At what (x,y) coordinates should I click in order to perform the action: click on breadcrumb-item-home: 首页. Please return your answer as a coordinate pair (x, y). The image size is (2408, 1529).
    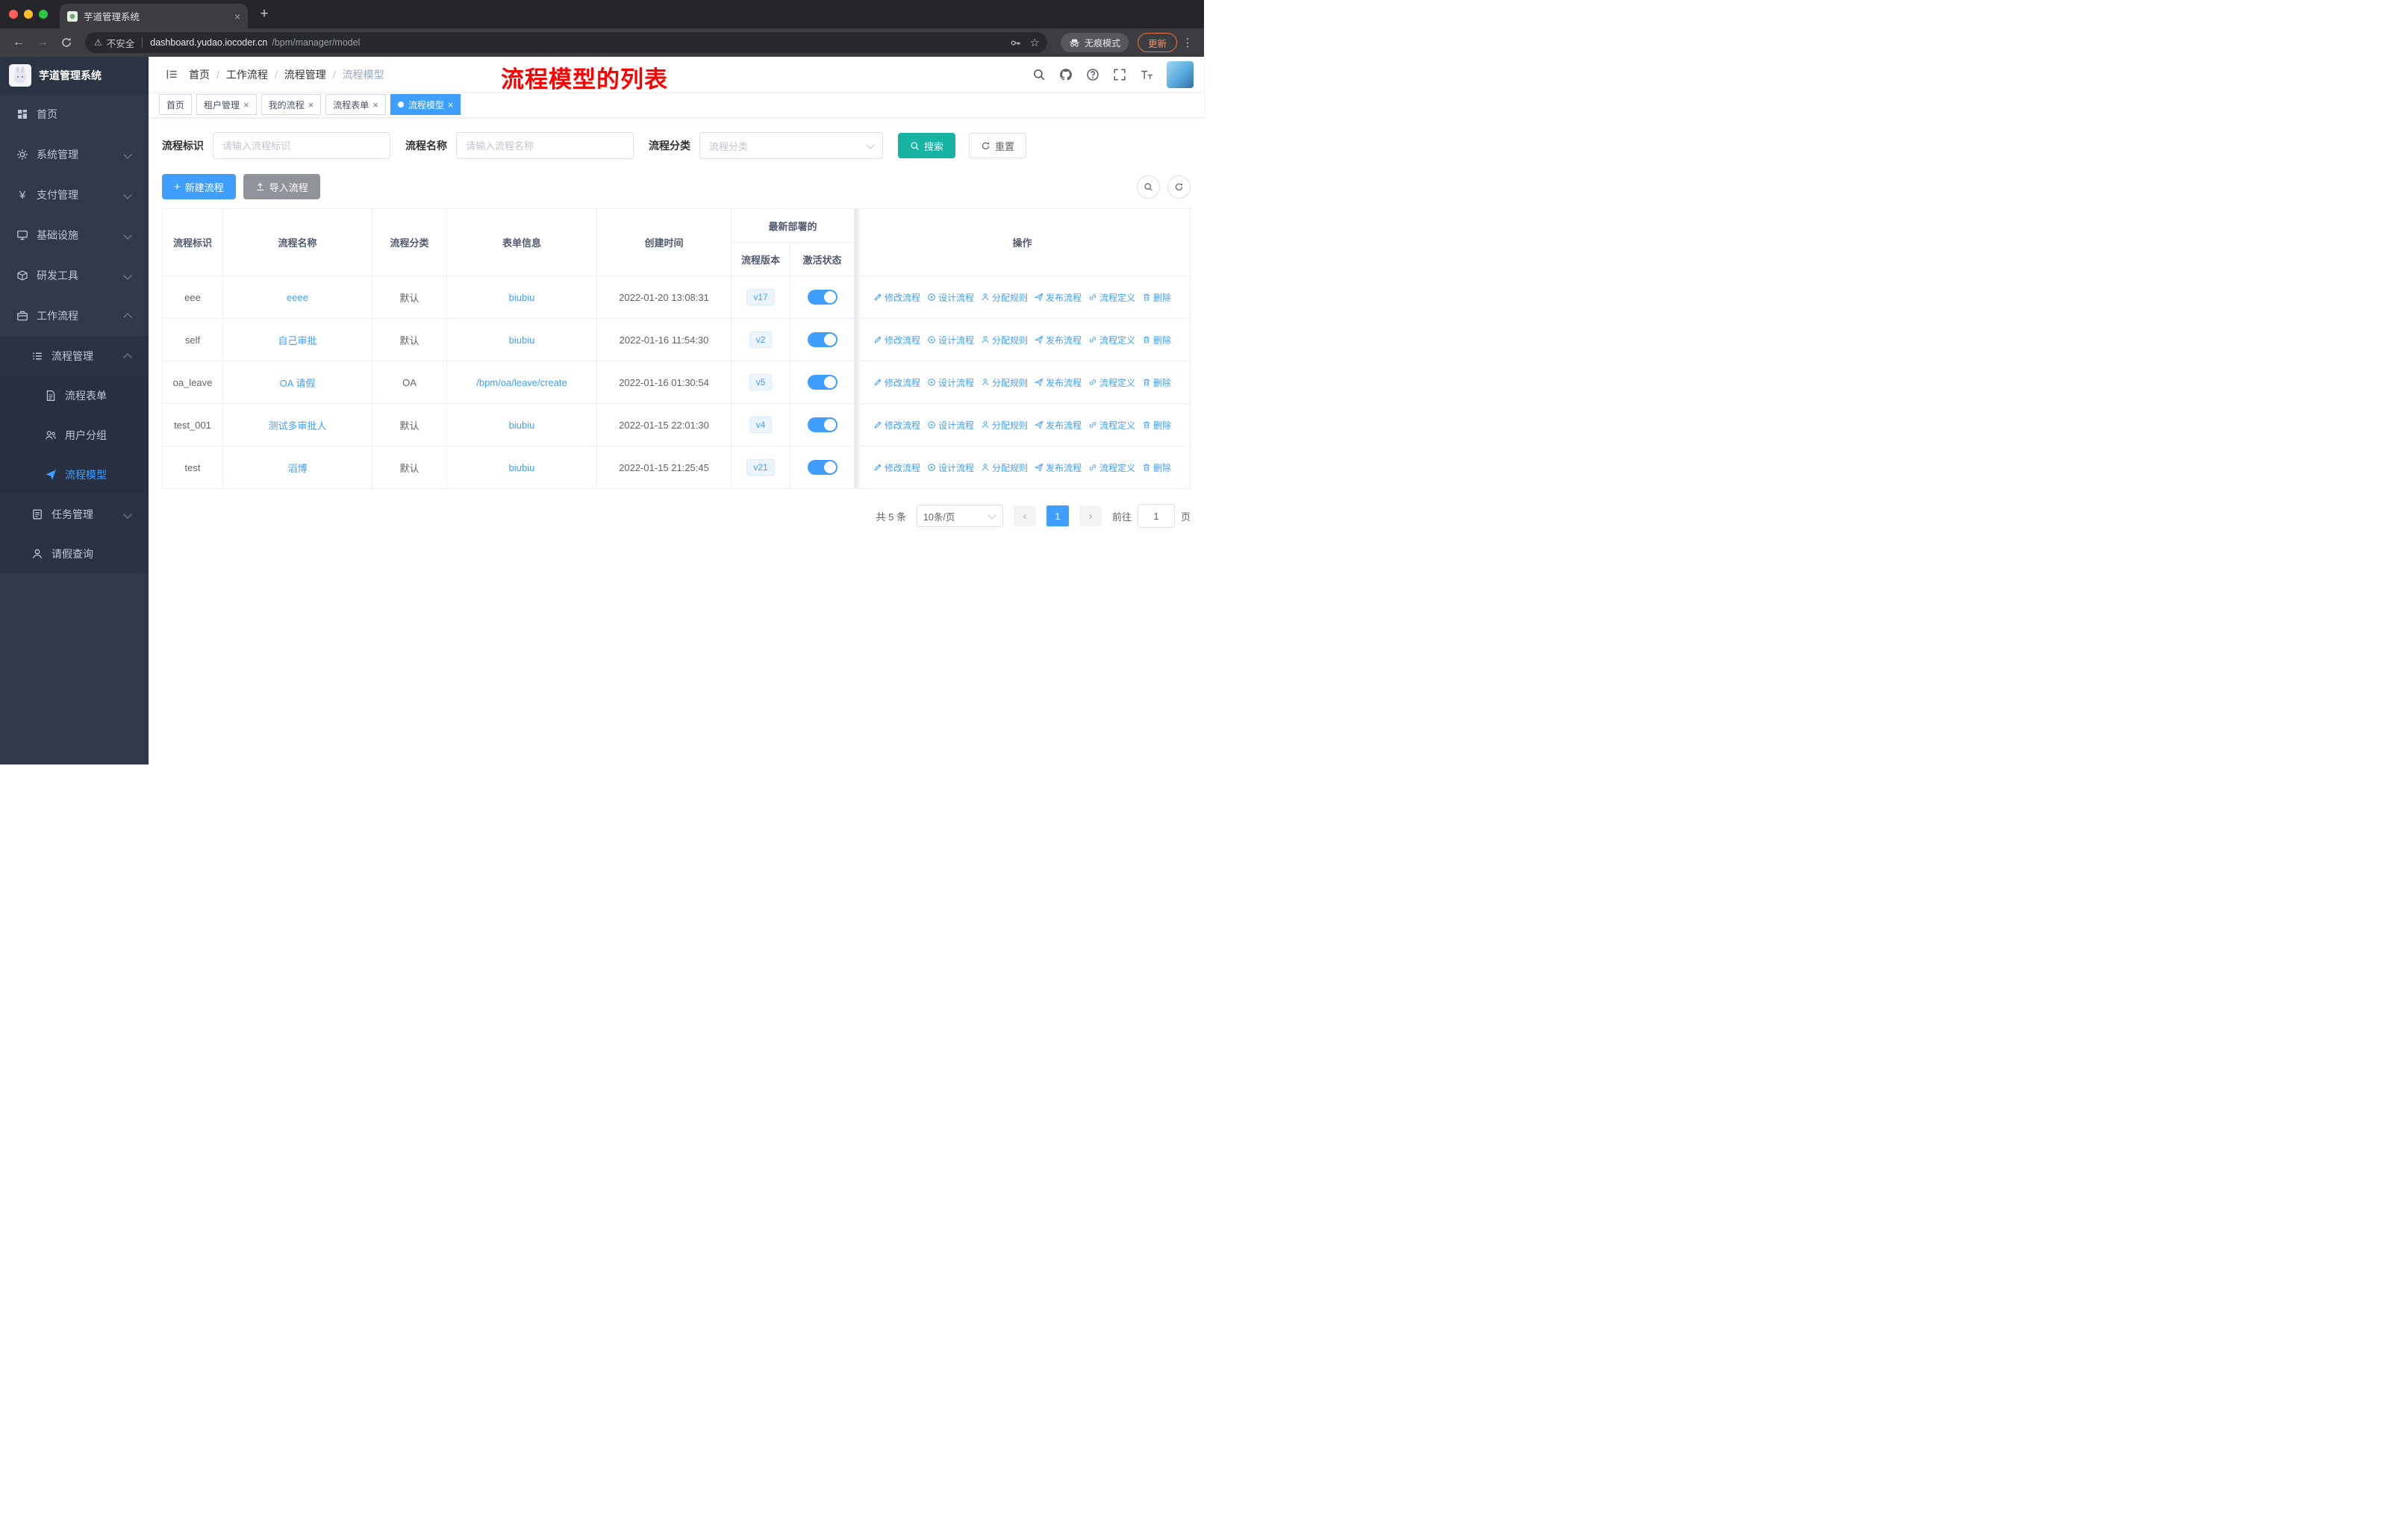
    Looking at the image, I should click on (199, 74).